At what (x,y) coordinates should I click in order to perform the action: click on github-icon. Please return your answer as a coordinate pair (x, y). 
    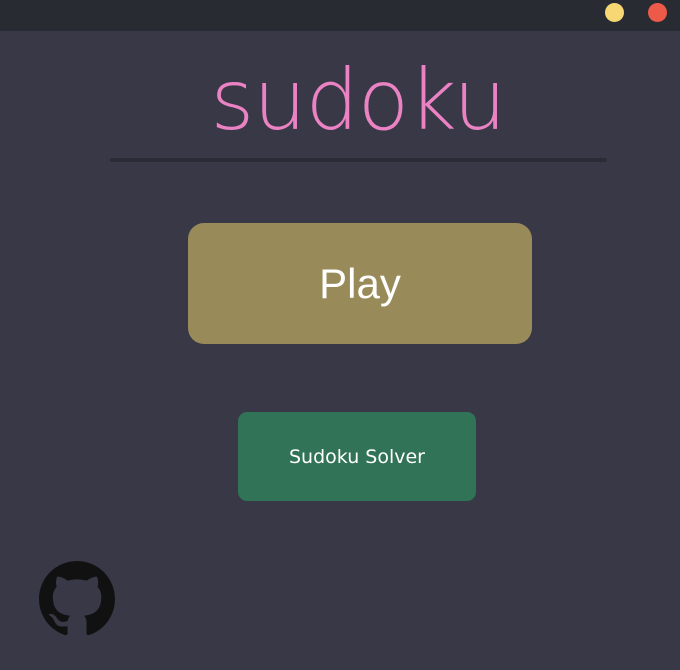
    Looking at the image, I should click on (77, 598).